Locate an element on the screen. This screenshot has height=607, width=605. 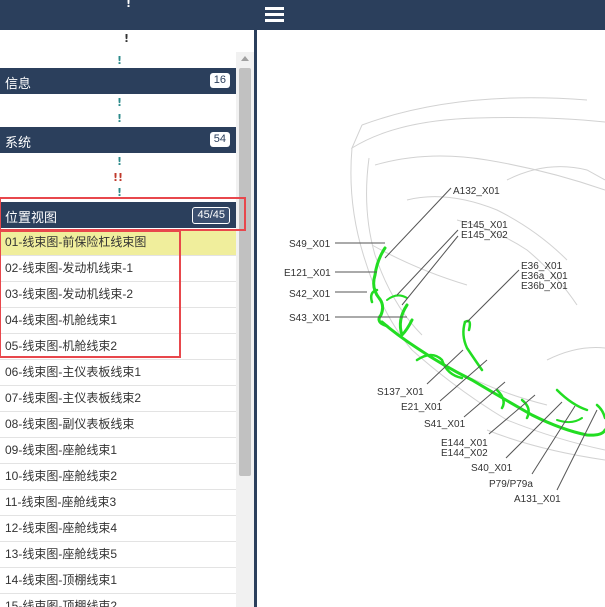
list-item: 09-线束图-座舱线束1 is located at coordinates (118, 451).